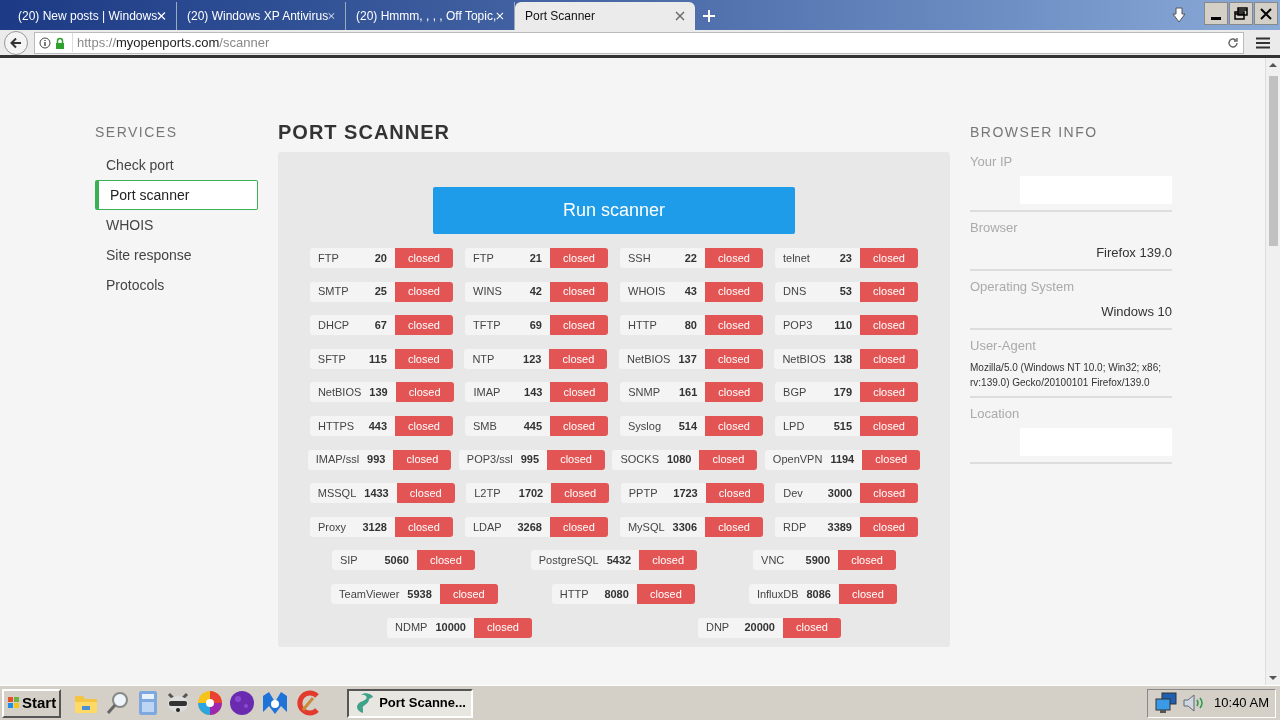 The height and width of the screenshot is (720, 1280). Describe the element at coordinates (647, 292) in the screenshot. I see `service-name: WHOIS` at that location.